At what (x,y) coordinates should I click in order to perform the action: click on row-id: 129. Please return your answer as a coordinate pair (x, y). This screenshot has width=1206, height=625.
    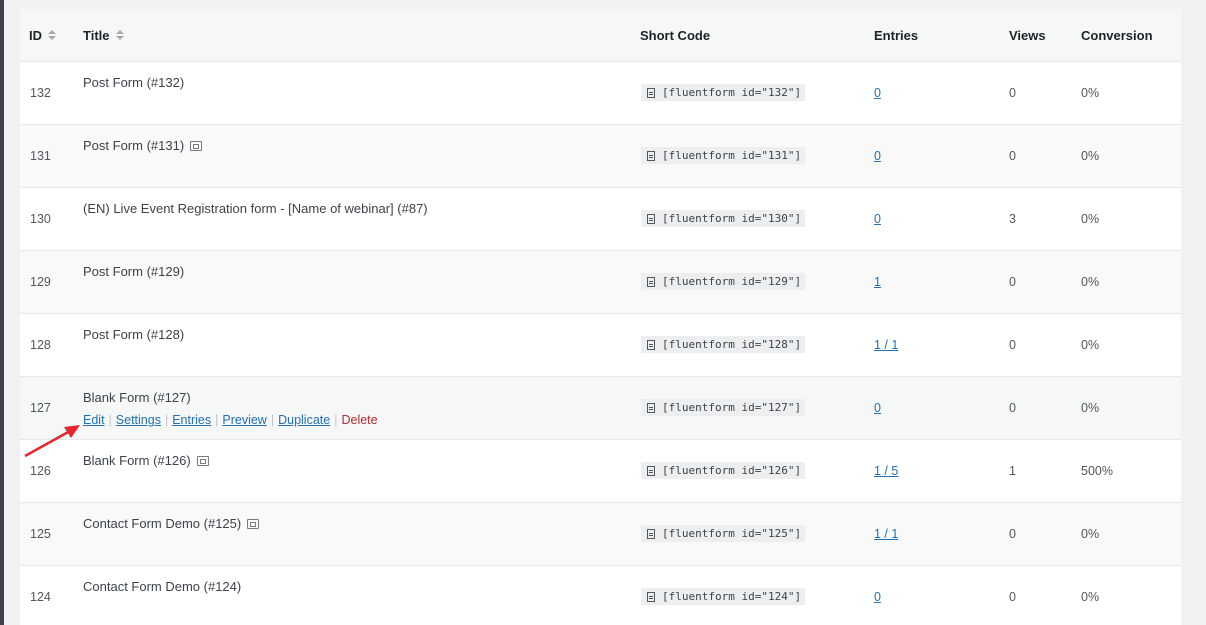
    Looking at the image, I should click on (40, 282).